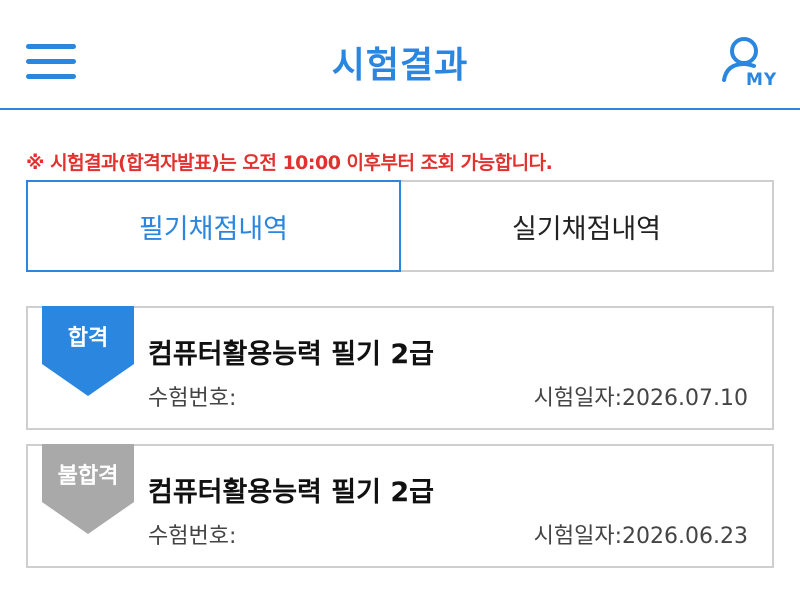 This screenshot has width=800, height=606. I want to click on my-page-button: MY, so click(749, 64).